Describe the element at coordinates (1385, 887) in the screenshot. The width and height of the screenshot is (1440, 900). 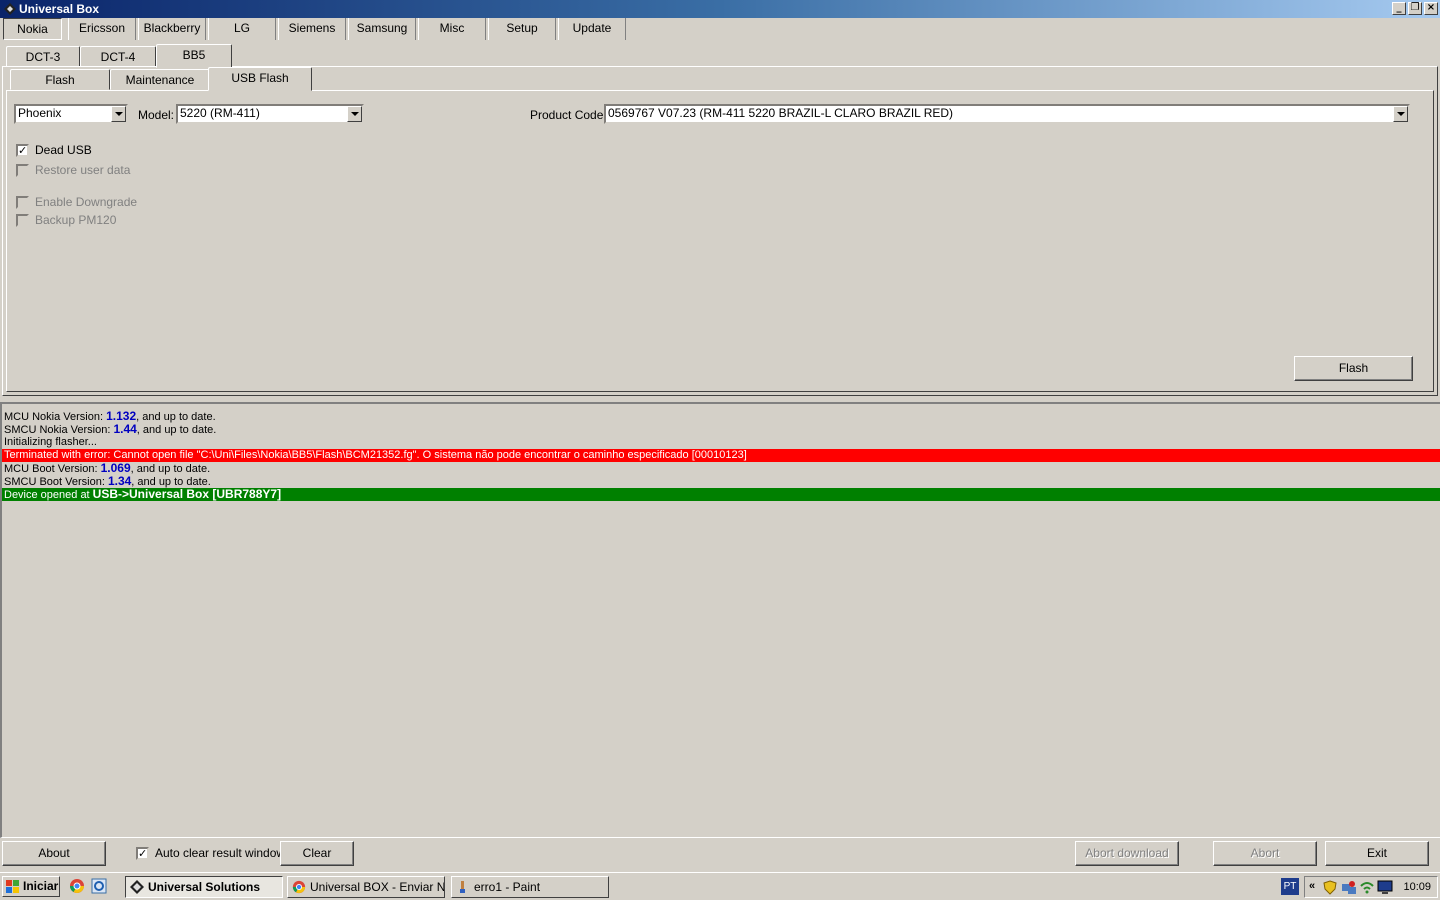
I see `monitor-icon` at that location.